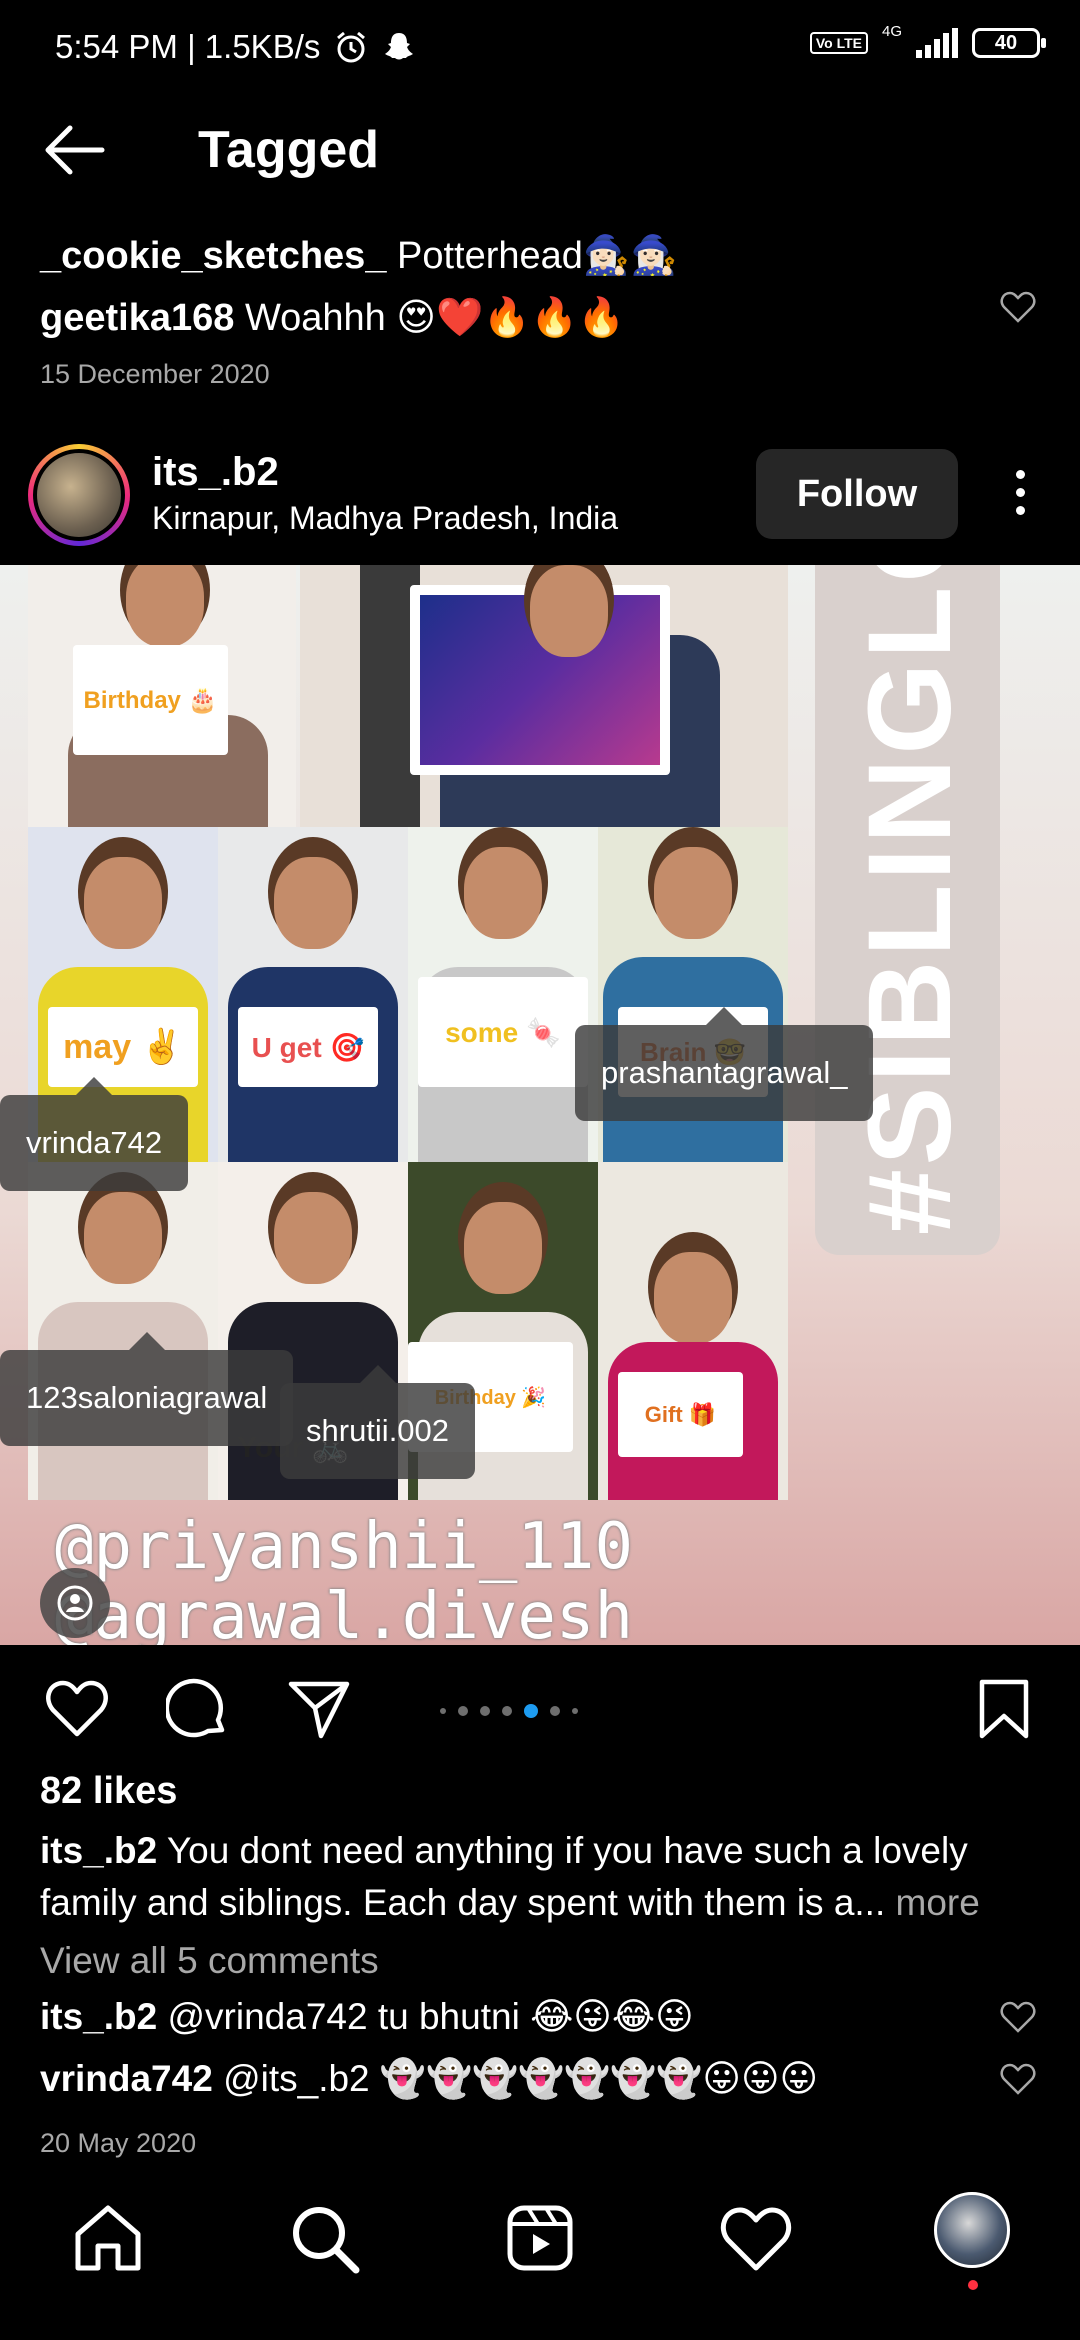 The width and height of the screenshot is (1080, 2340). Describe the element at coordinates (693, 1331) in the screenshot. I see `collage-tile: Gift 🎁` at that location.